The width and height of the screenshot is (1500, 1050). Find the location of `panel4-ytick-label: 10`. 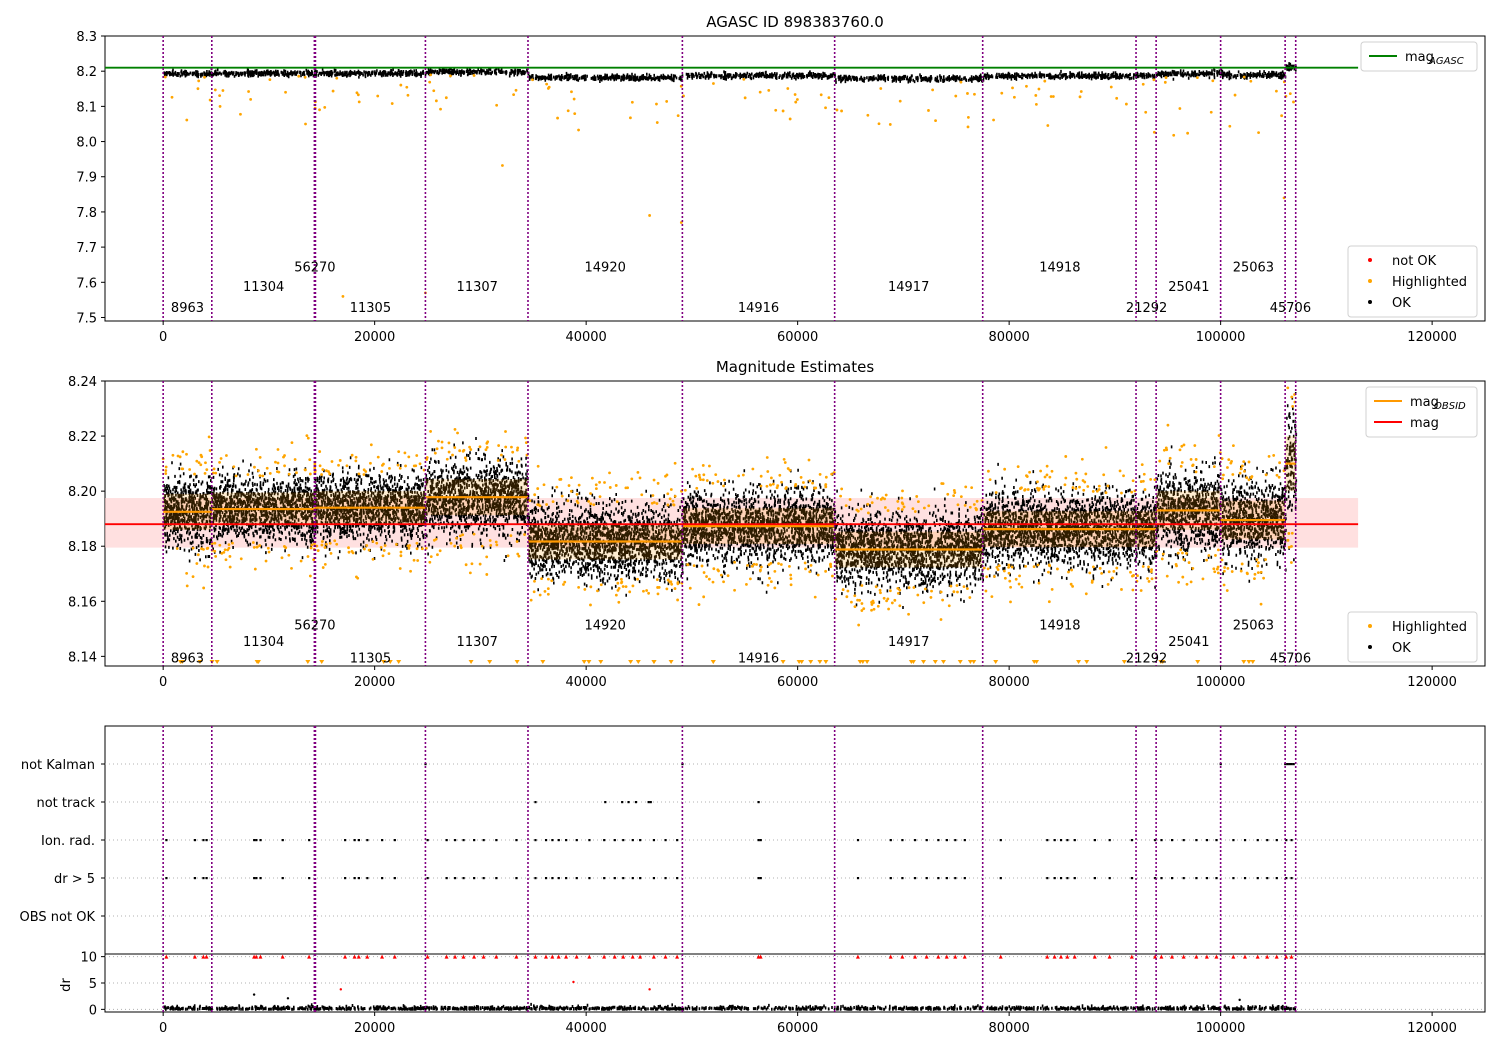

panel4-ytick-label: 10 is located at coordinates (88, 958).